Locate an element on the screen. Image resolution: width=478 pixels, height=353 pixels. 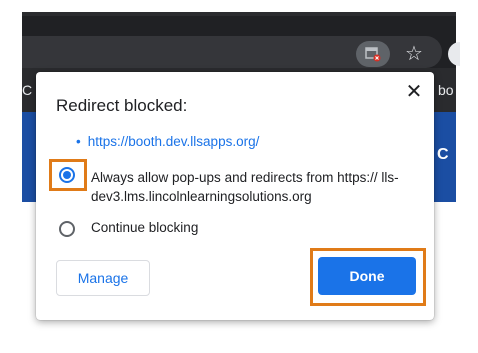
dialog-title: Redirect blocked: is located at coordinates (122, 105).